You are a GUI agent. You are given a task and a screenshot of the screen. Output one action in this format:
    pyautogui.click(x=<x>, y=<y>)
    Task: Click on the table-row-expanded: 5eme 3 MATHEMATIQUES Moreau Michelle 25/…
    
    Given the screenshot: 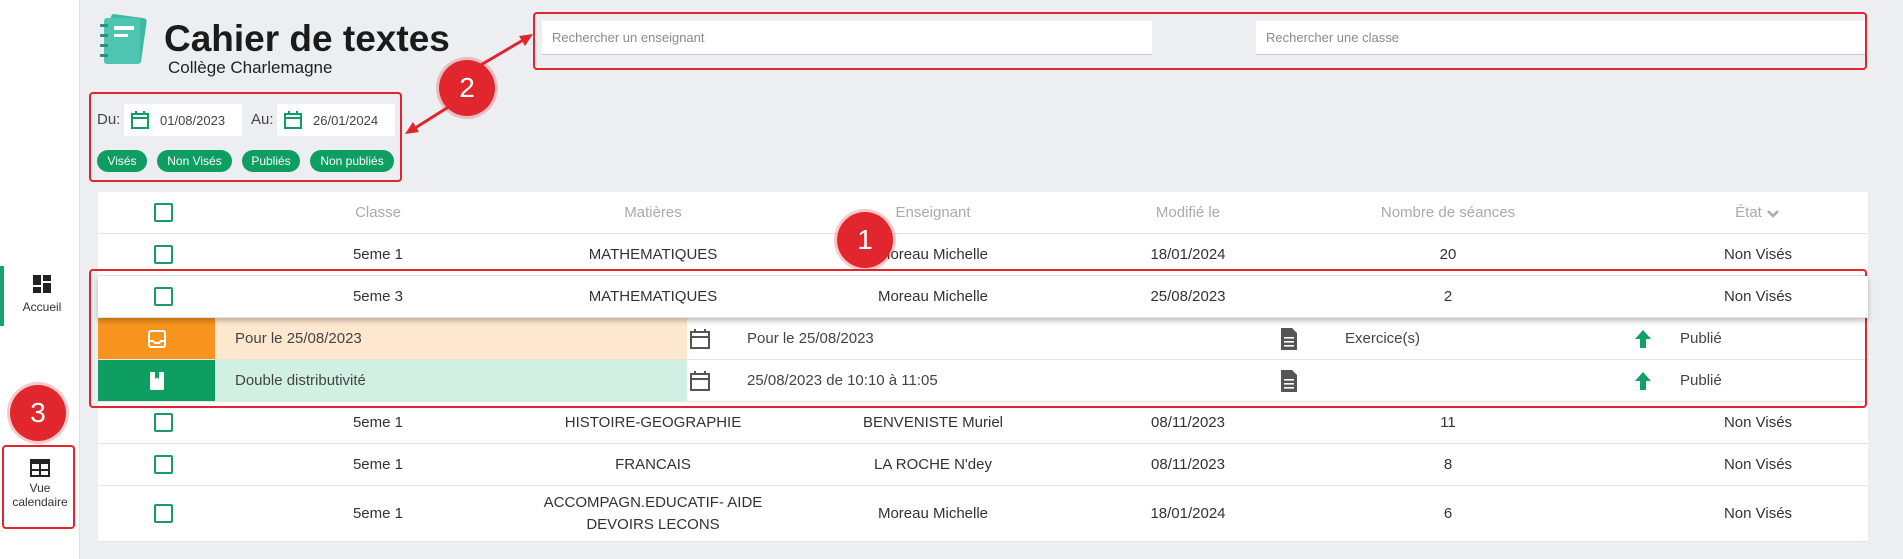 What is the action you would take?
    pyautogui.click(x=983, y=297)
    